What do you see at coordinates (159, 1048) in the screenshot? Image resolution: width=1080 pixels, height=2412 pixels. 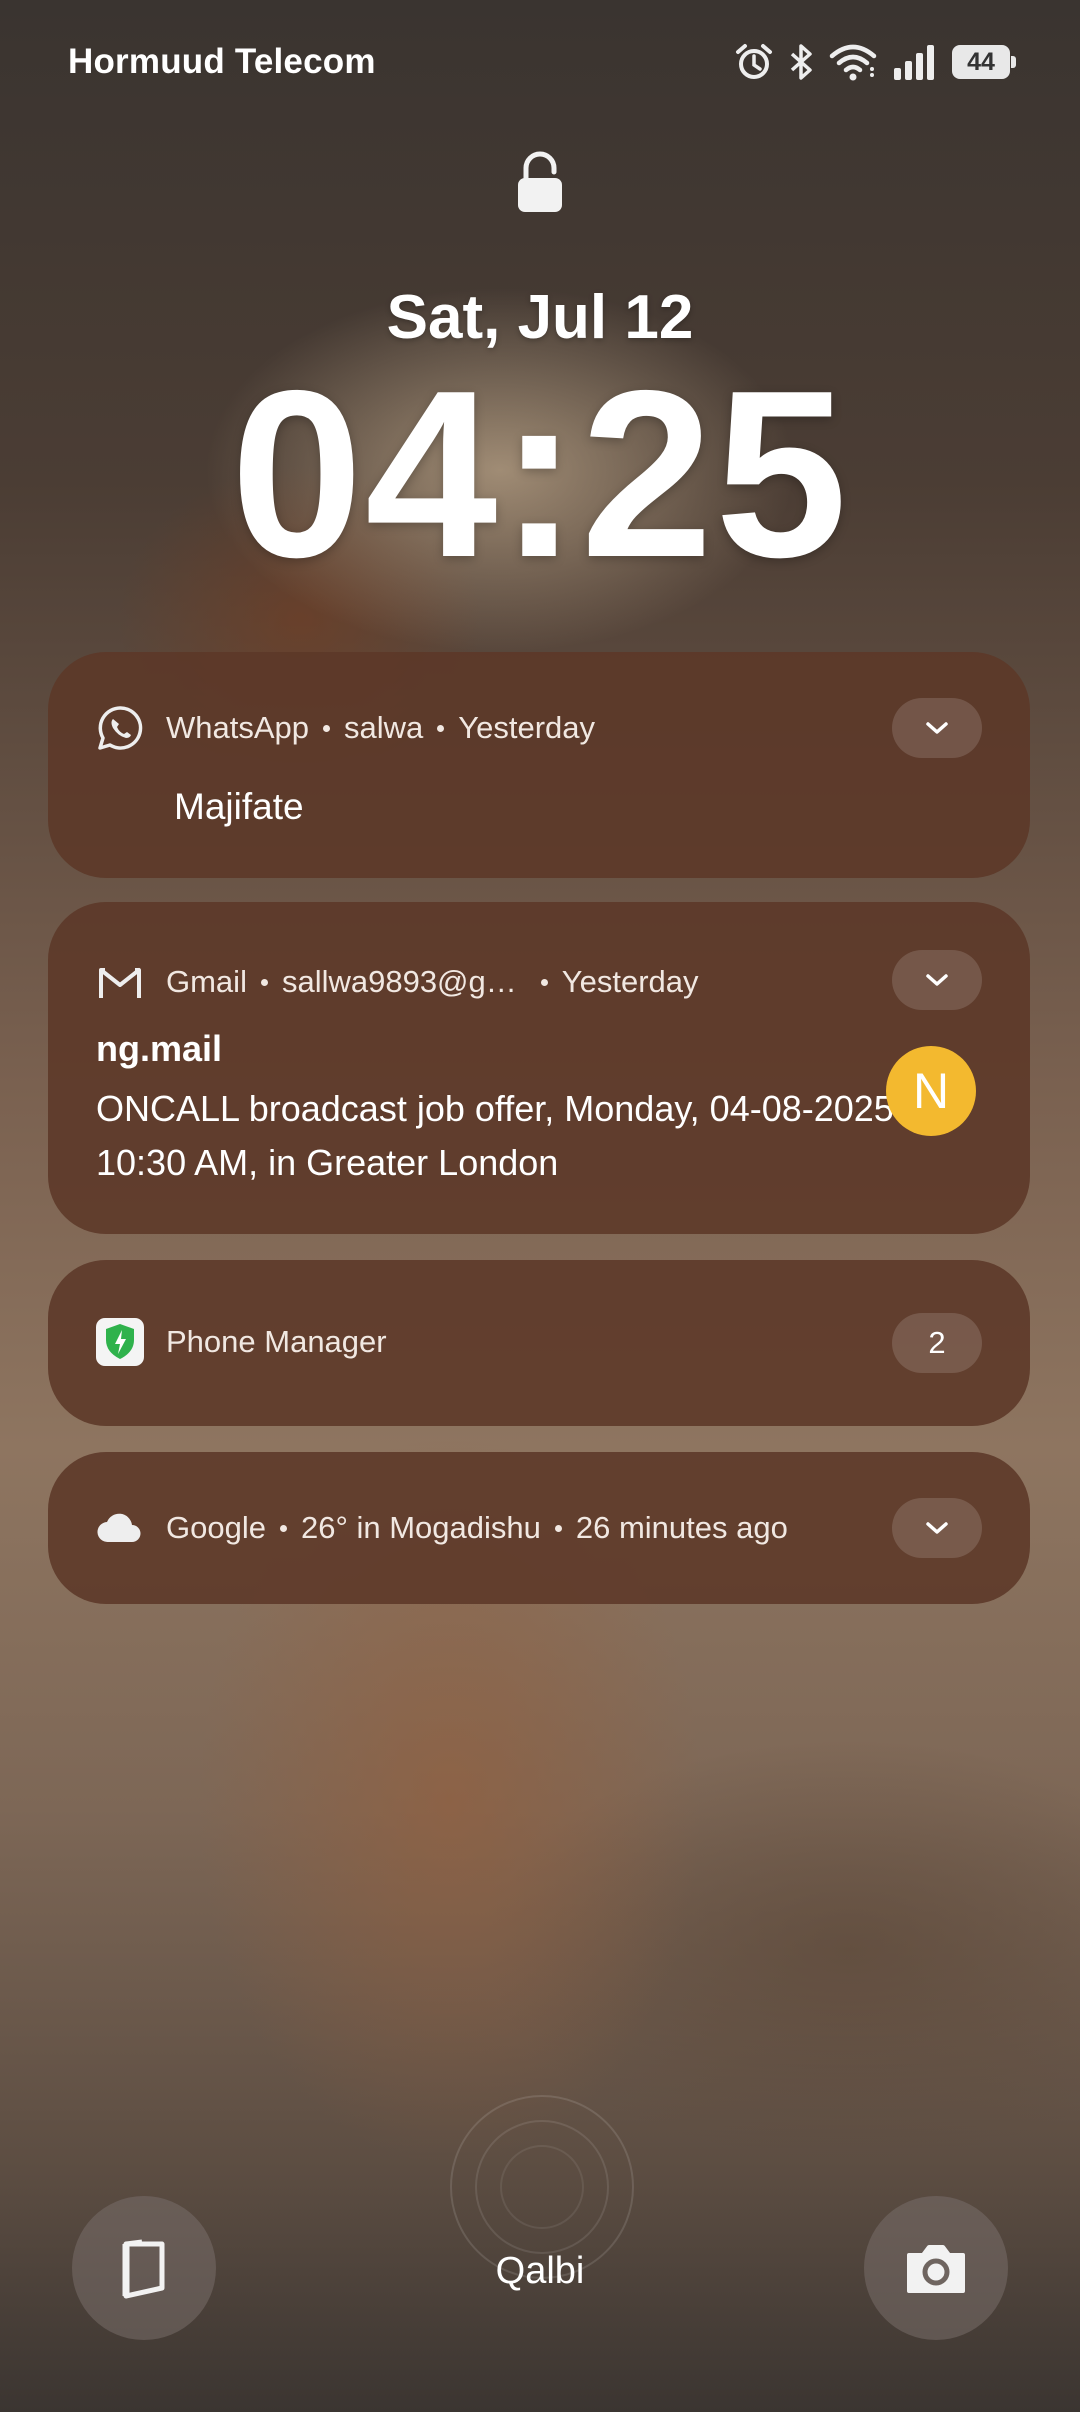 I see `notification-title: ng.mail` at bounding box center [159, 1048].